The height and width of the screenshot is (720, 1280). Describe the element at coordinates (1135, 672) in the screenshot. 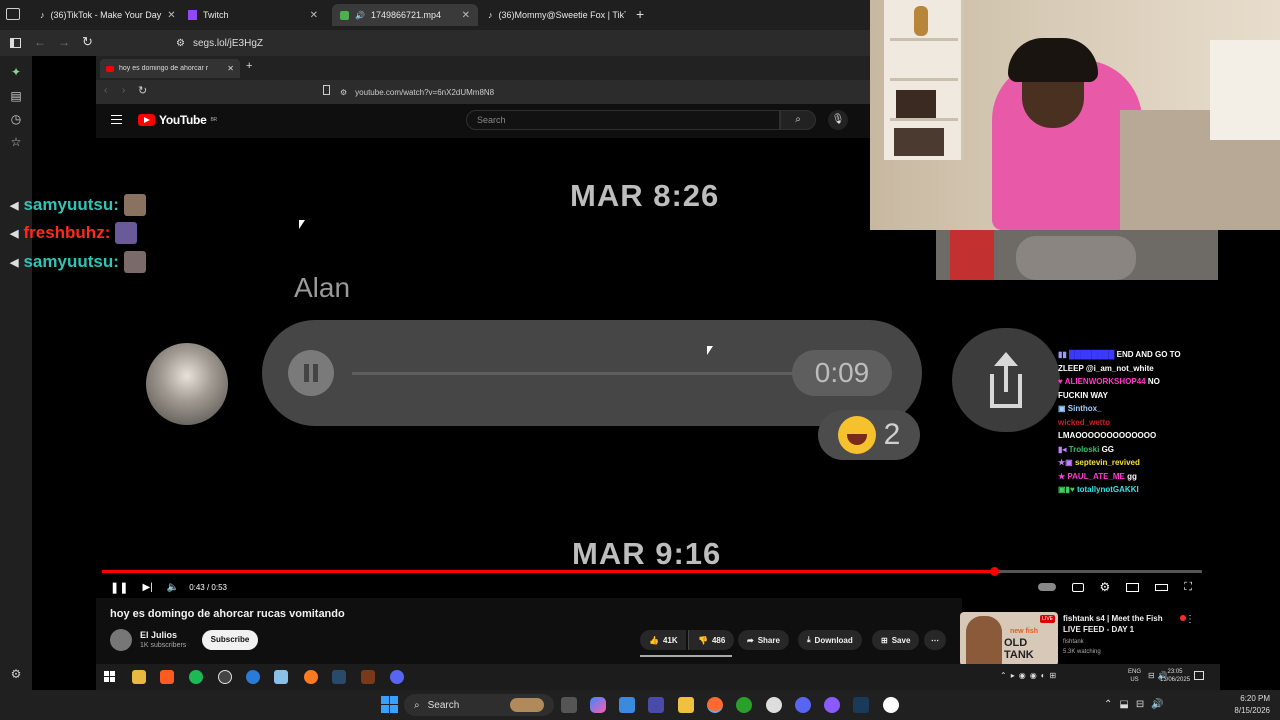

I see `lang-primary: ENG` at that location.